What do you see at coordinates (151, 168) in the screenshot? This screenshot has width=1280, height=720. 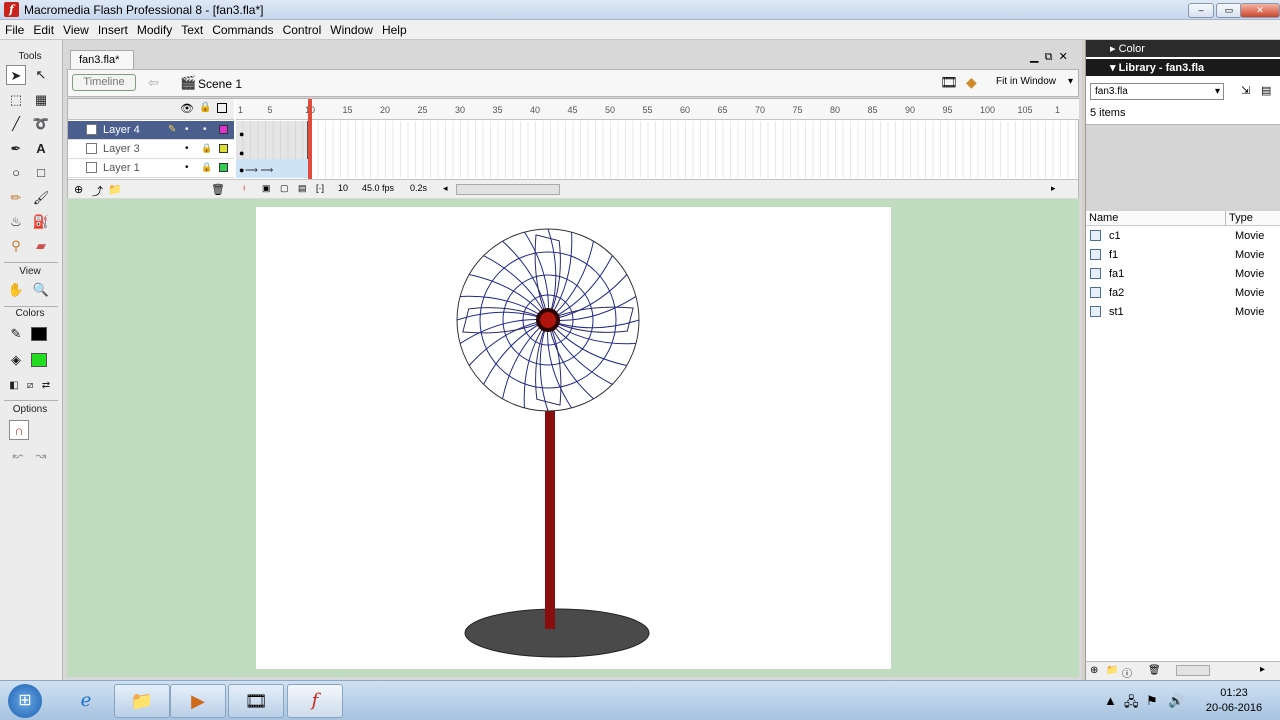 I see `layer-row: Layer 1 • 🔒` at bounding box center [151, 168].